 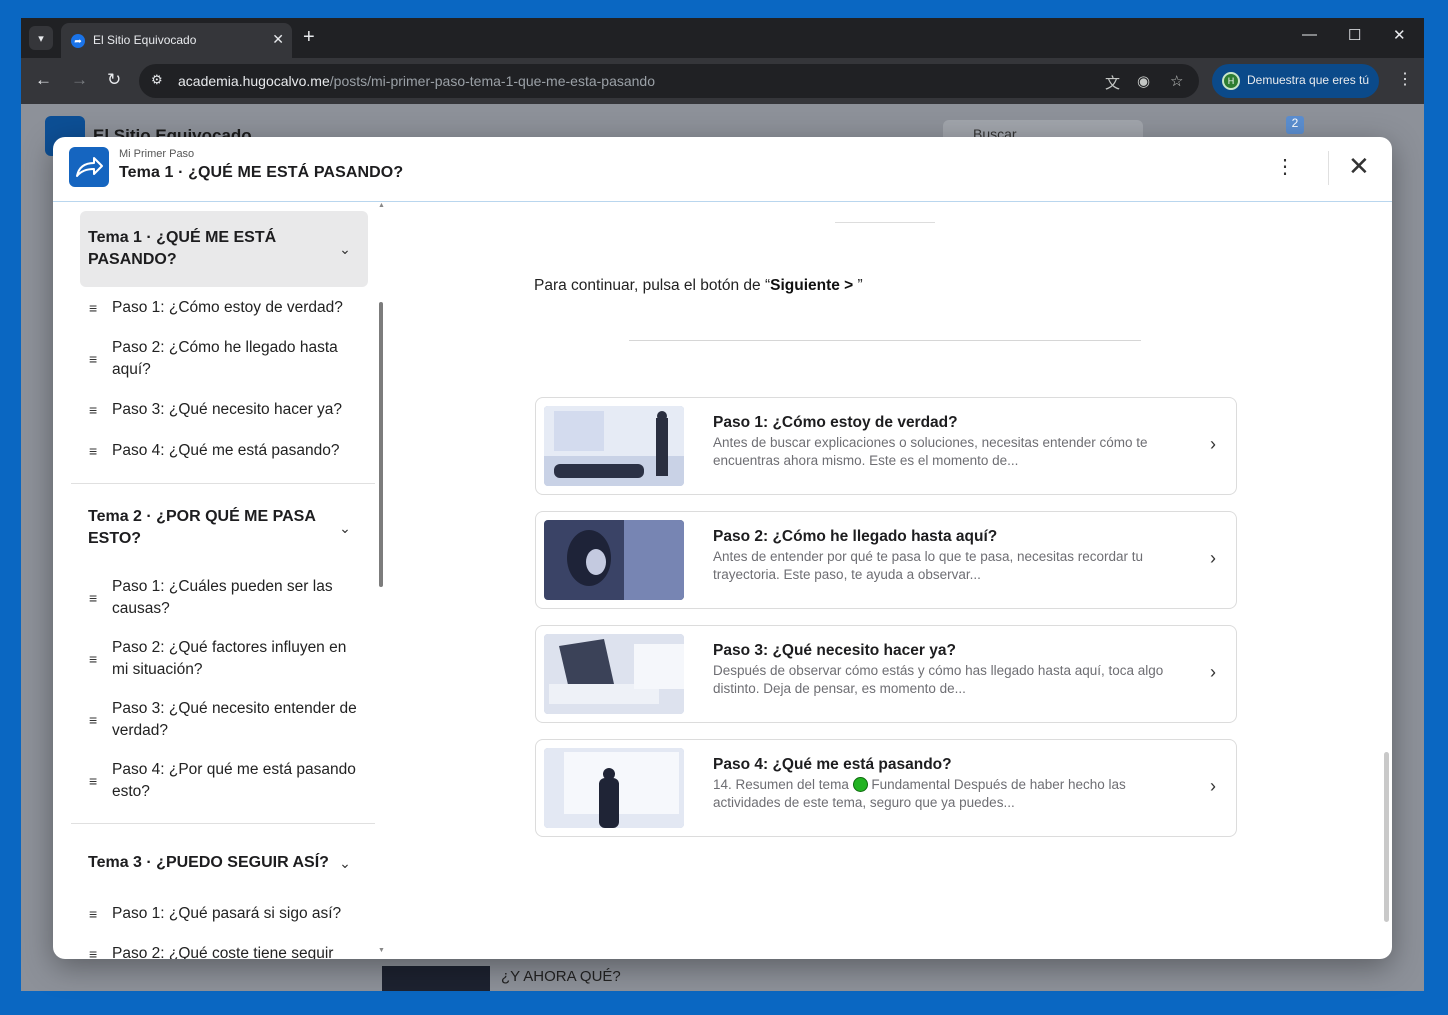 I want to click on sidebar-step: ≡ Paso 4: ¿Por qué me está pasando esto?, so click(x=224, y=781).